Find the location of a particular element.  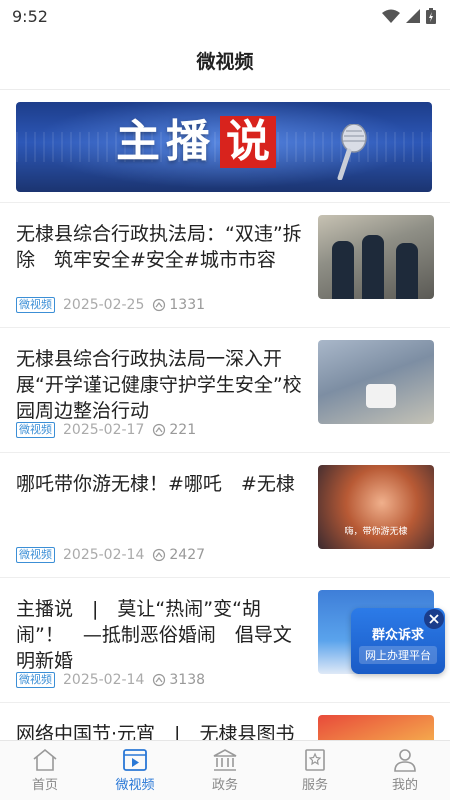

microphone-icon is located at coordinates (352, 152).